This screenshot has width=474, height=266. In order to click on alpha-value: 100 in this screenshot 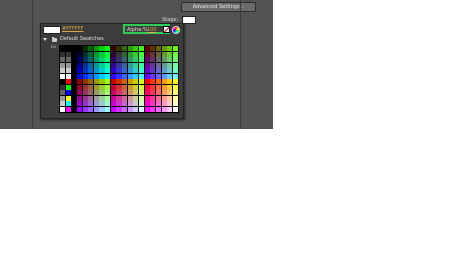, I will do `click(152, 30)`.